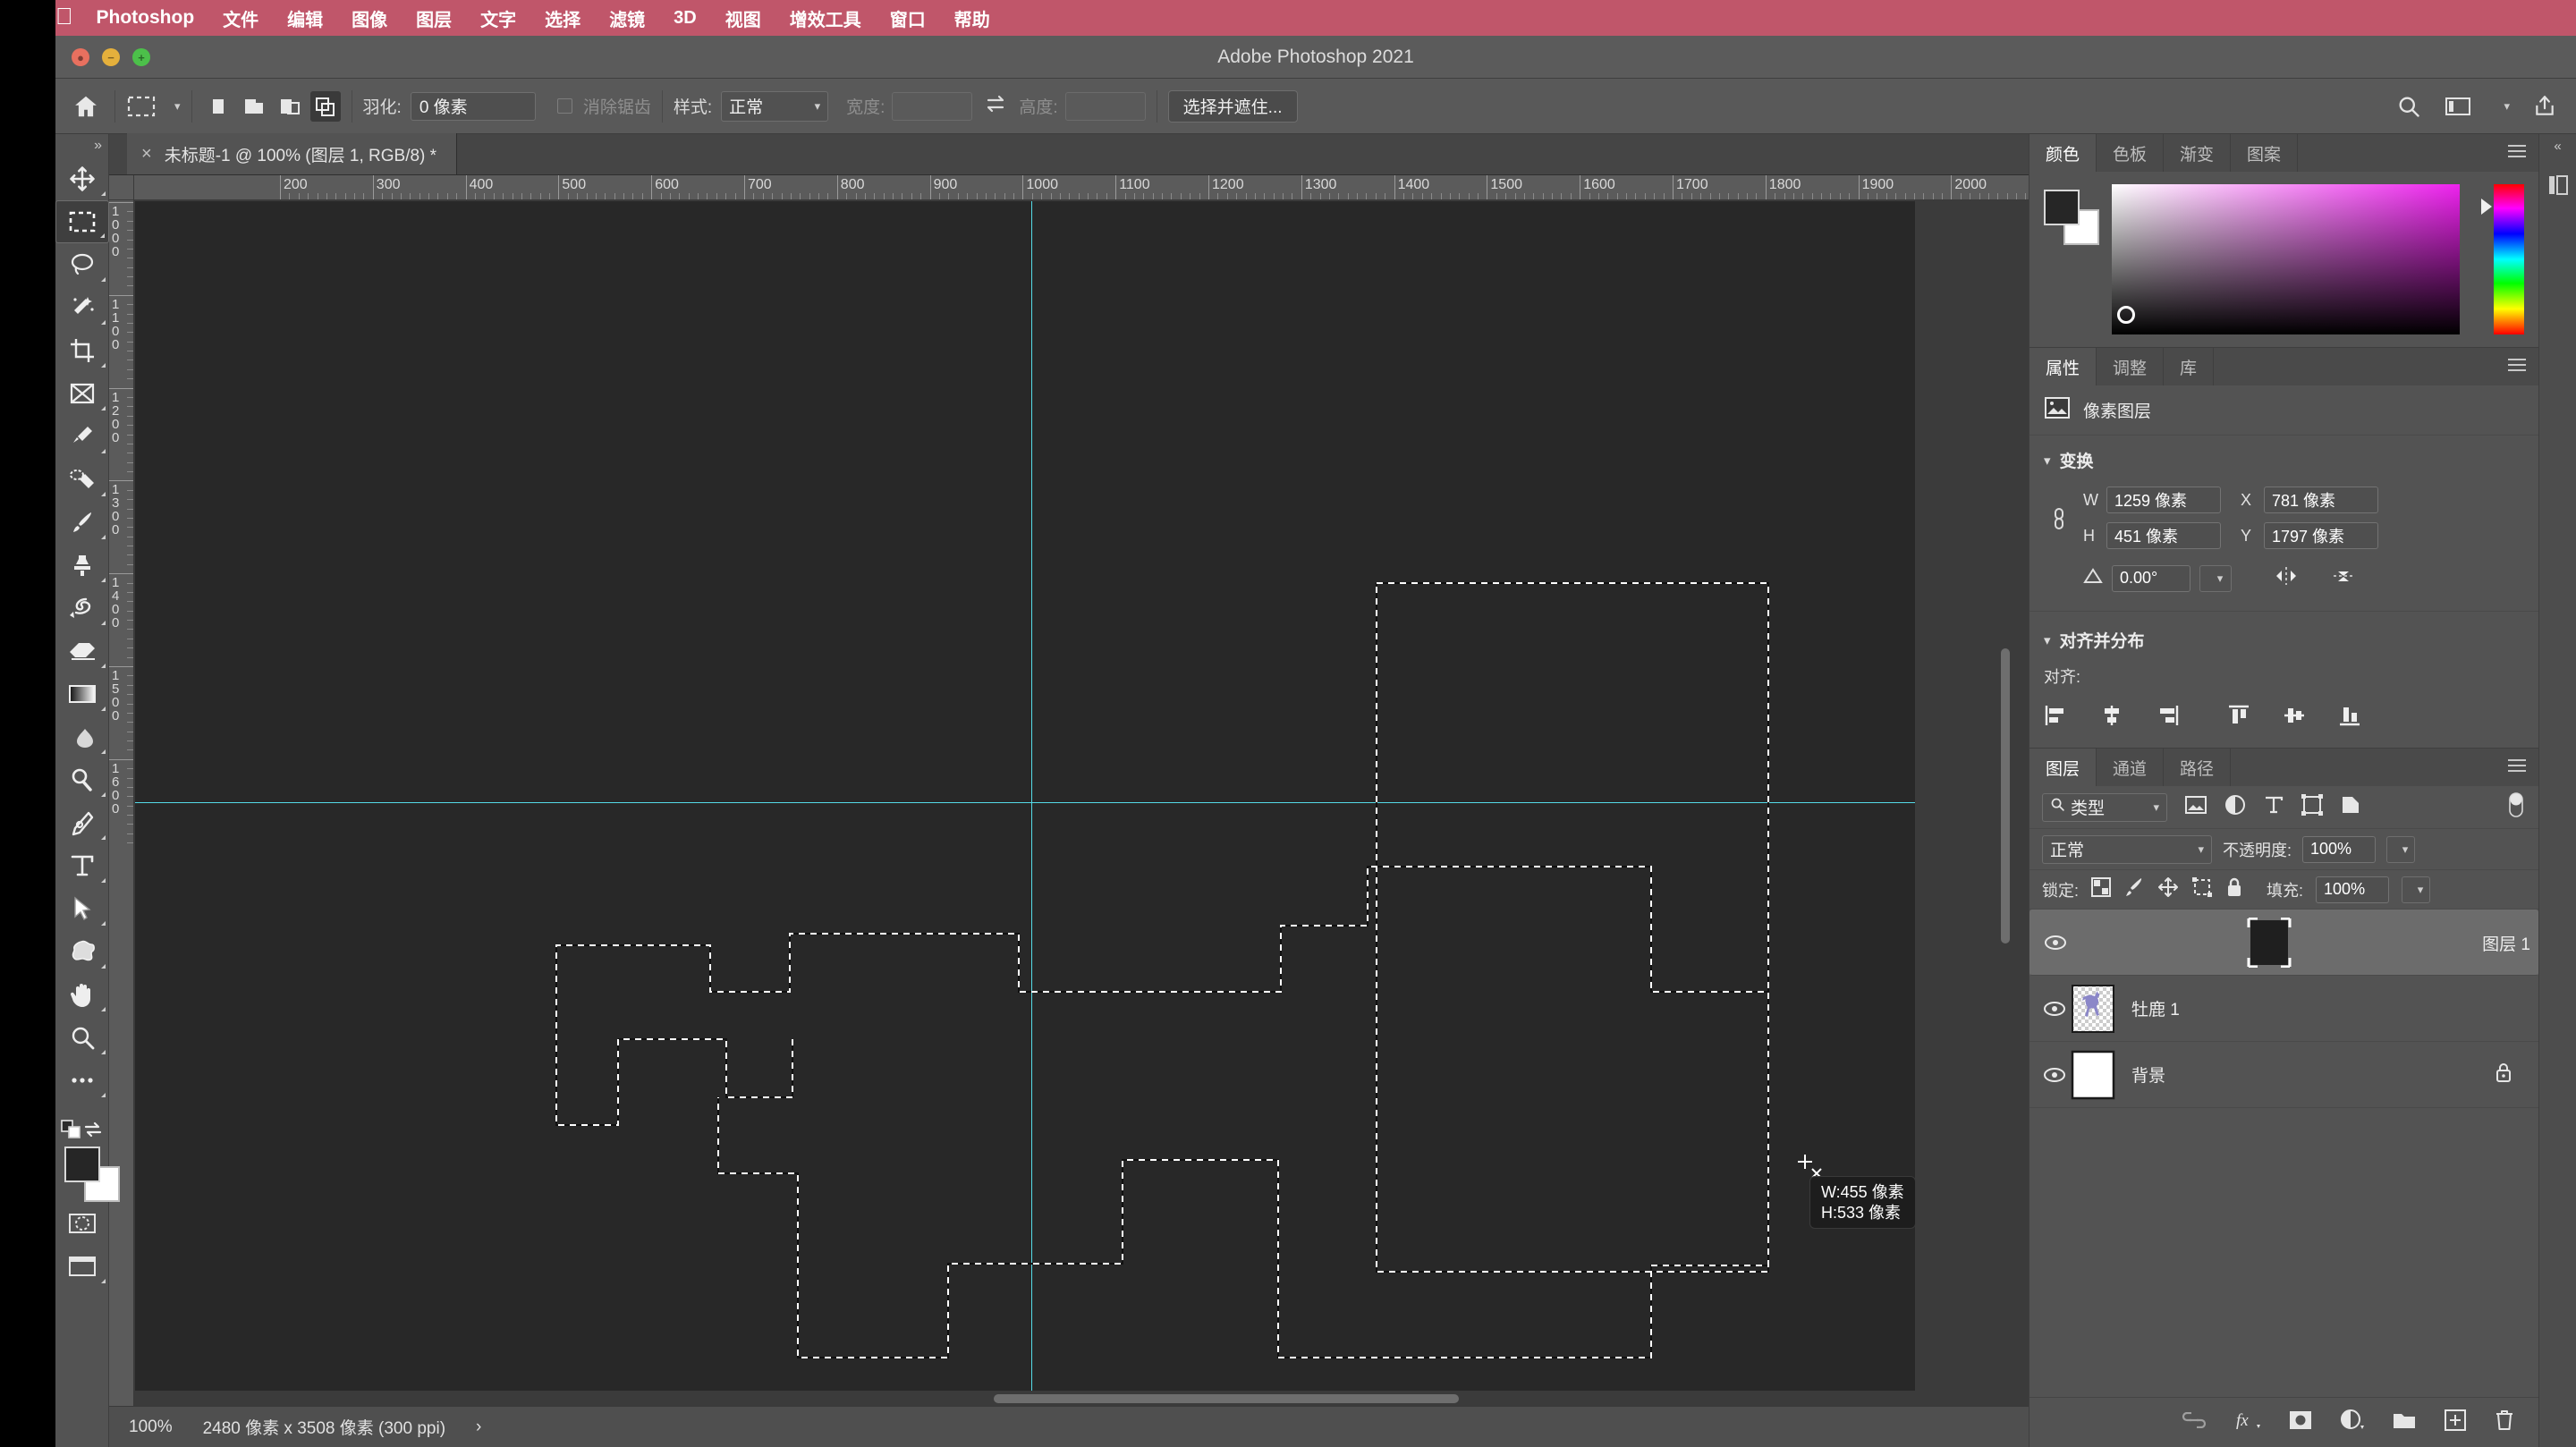  Describe the element at coordinates (562, 18) in the screenshot. I see `menu-item-select: 选择` at that location.